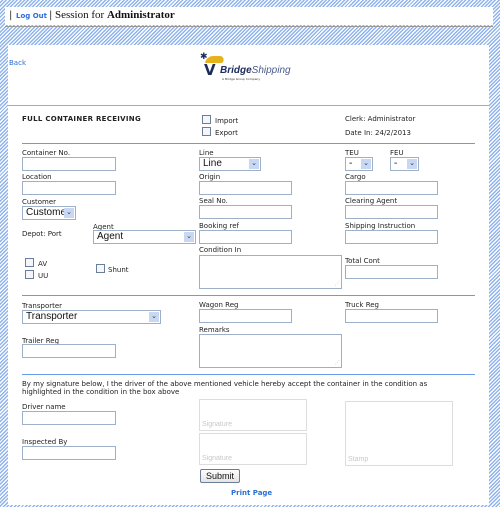  What do you see at coordinates (271, 70) in the screenshot?
I see `logo-brand2: Shipping` at bounding box center [271, 70].